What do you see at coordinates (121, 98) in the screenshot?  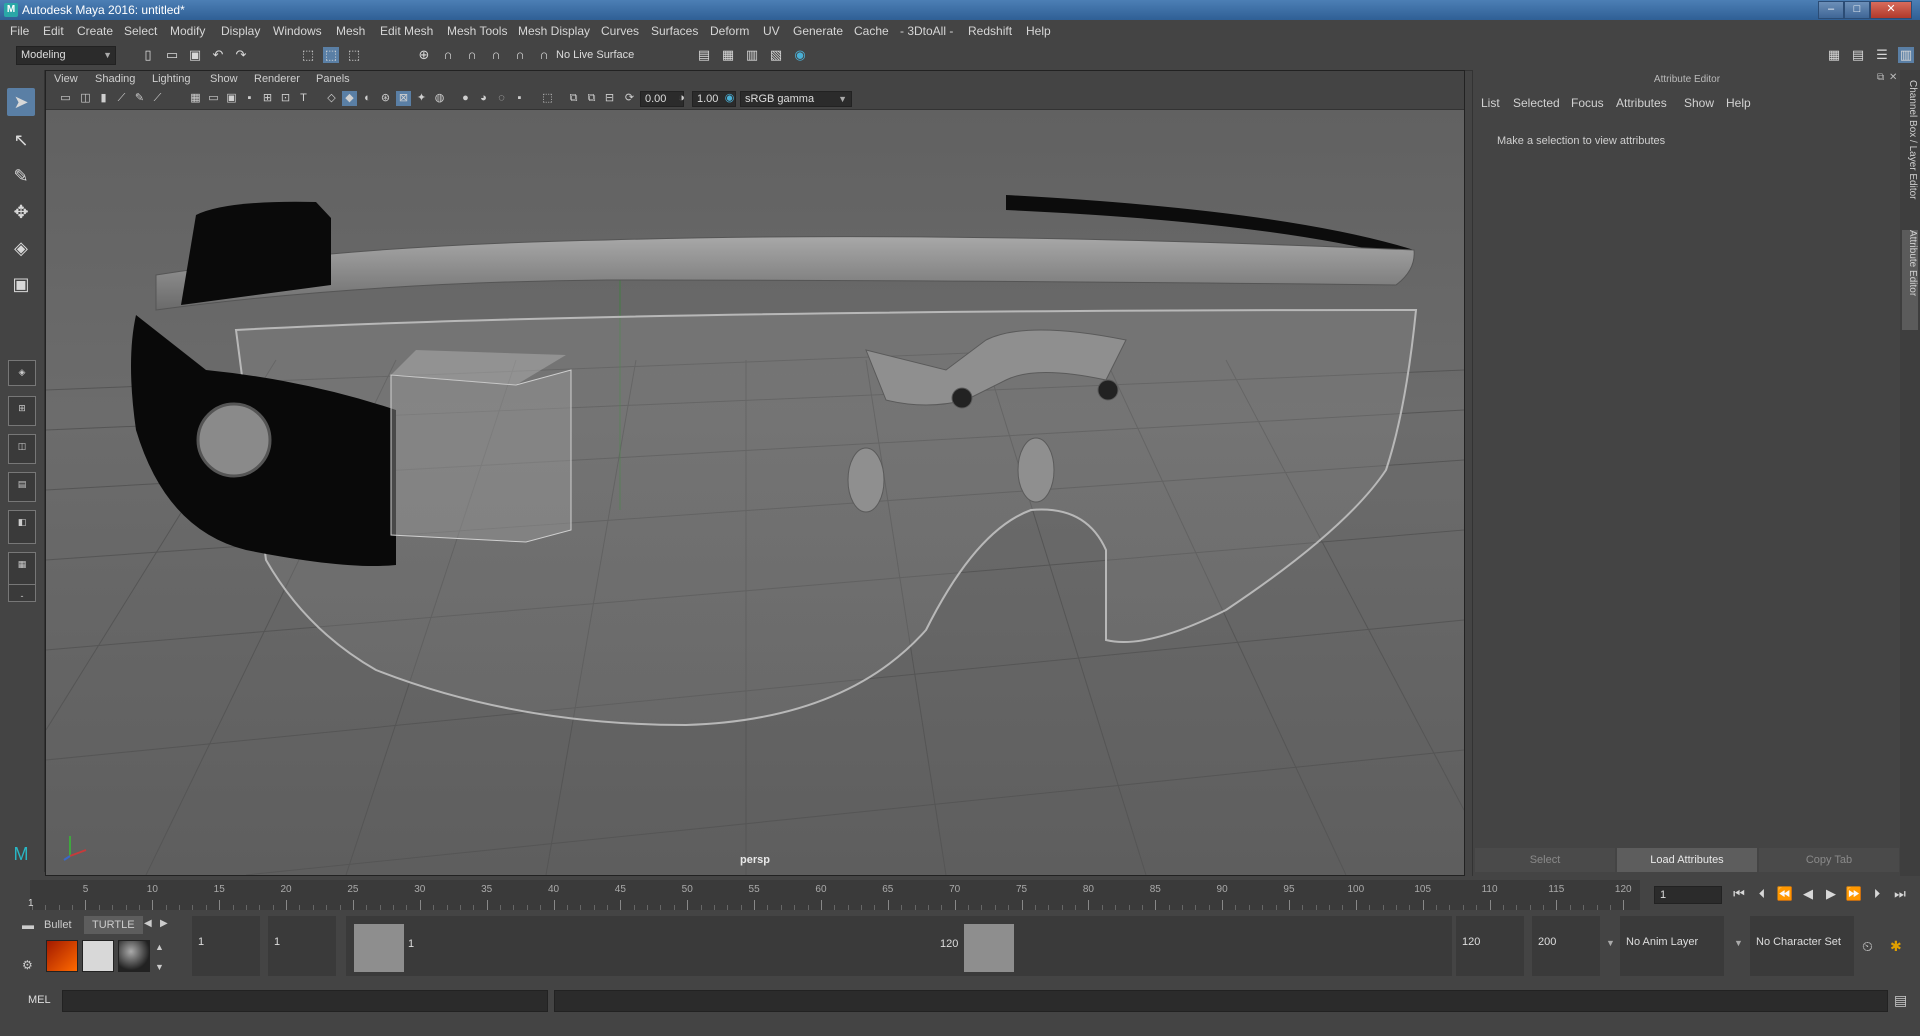 I see `image-plane-icon: ⟋` at bounding box center [121, 98].